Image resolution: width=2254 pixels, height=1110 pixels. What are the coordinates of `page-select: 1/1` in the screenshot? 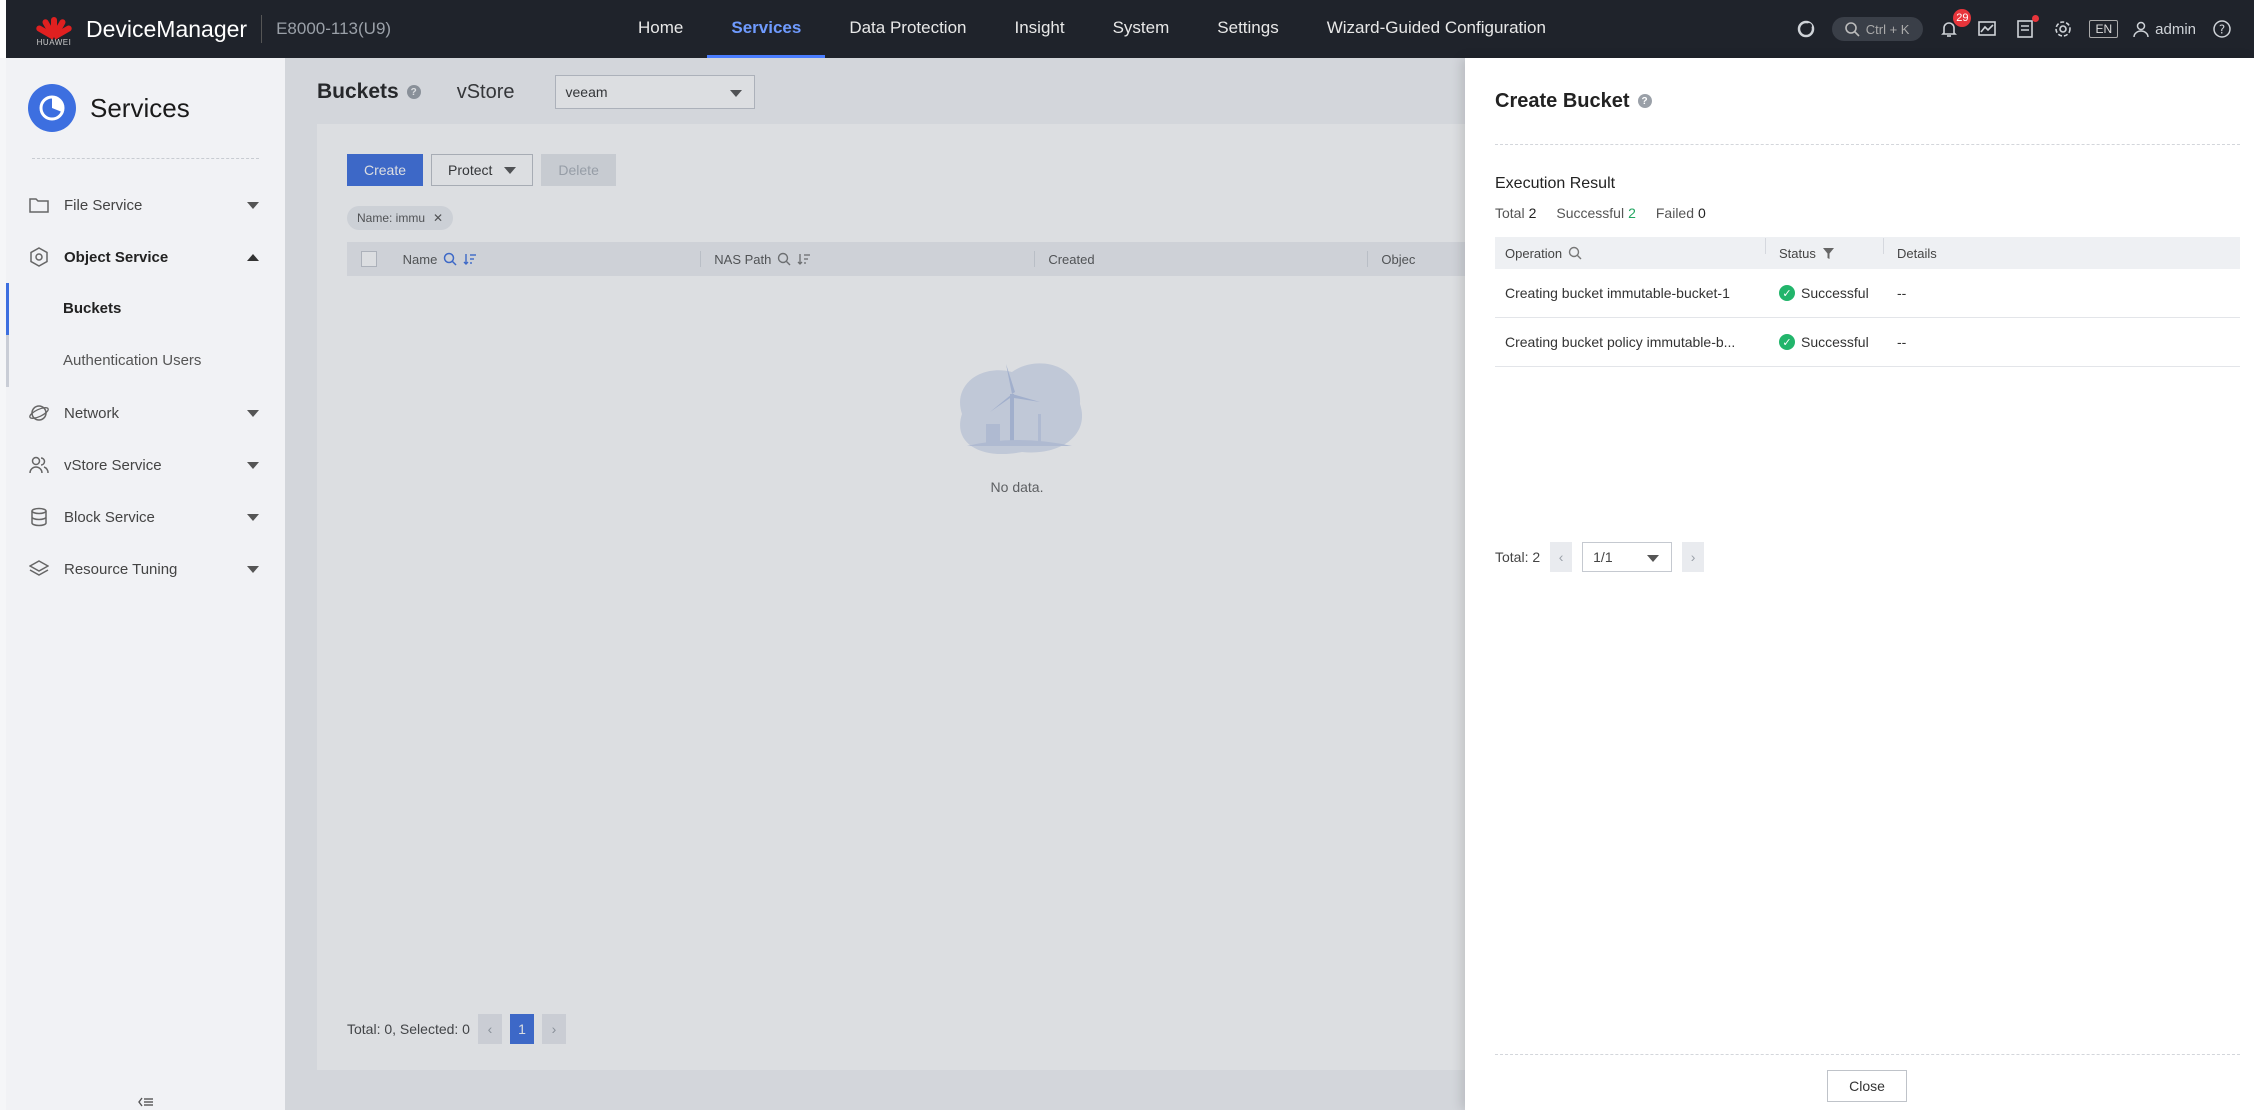 It's located at (1627, 557).